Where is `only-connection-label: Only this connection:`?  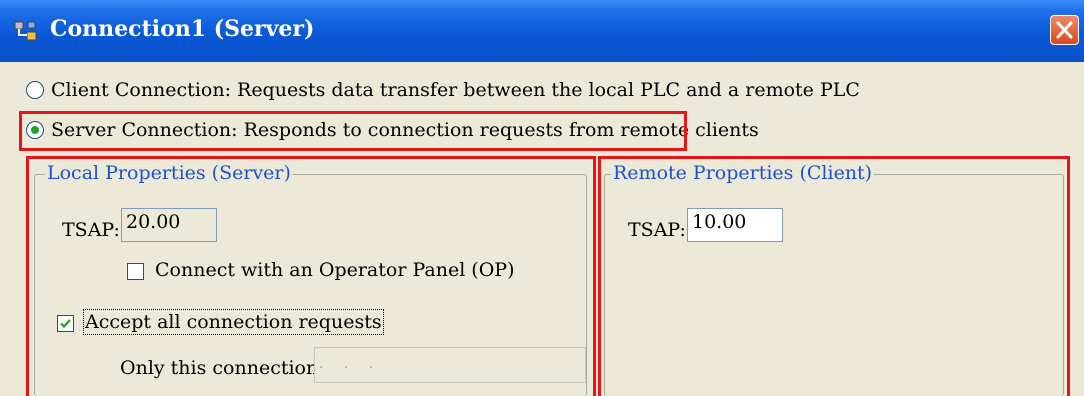 only-connection-label: Only this connection: is located at coordinates (222, 368).